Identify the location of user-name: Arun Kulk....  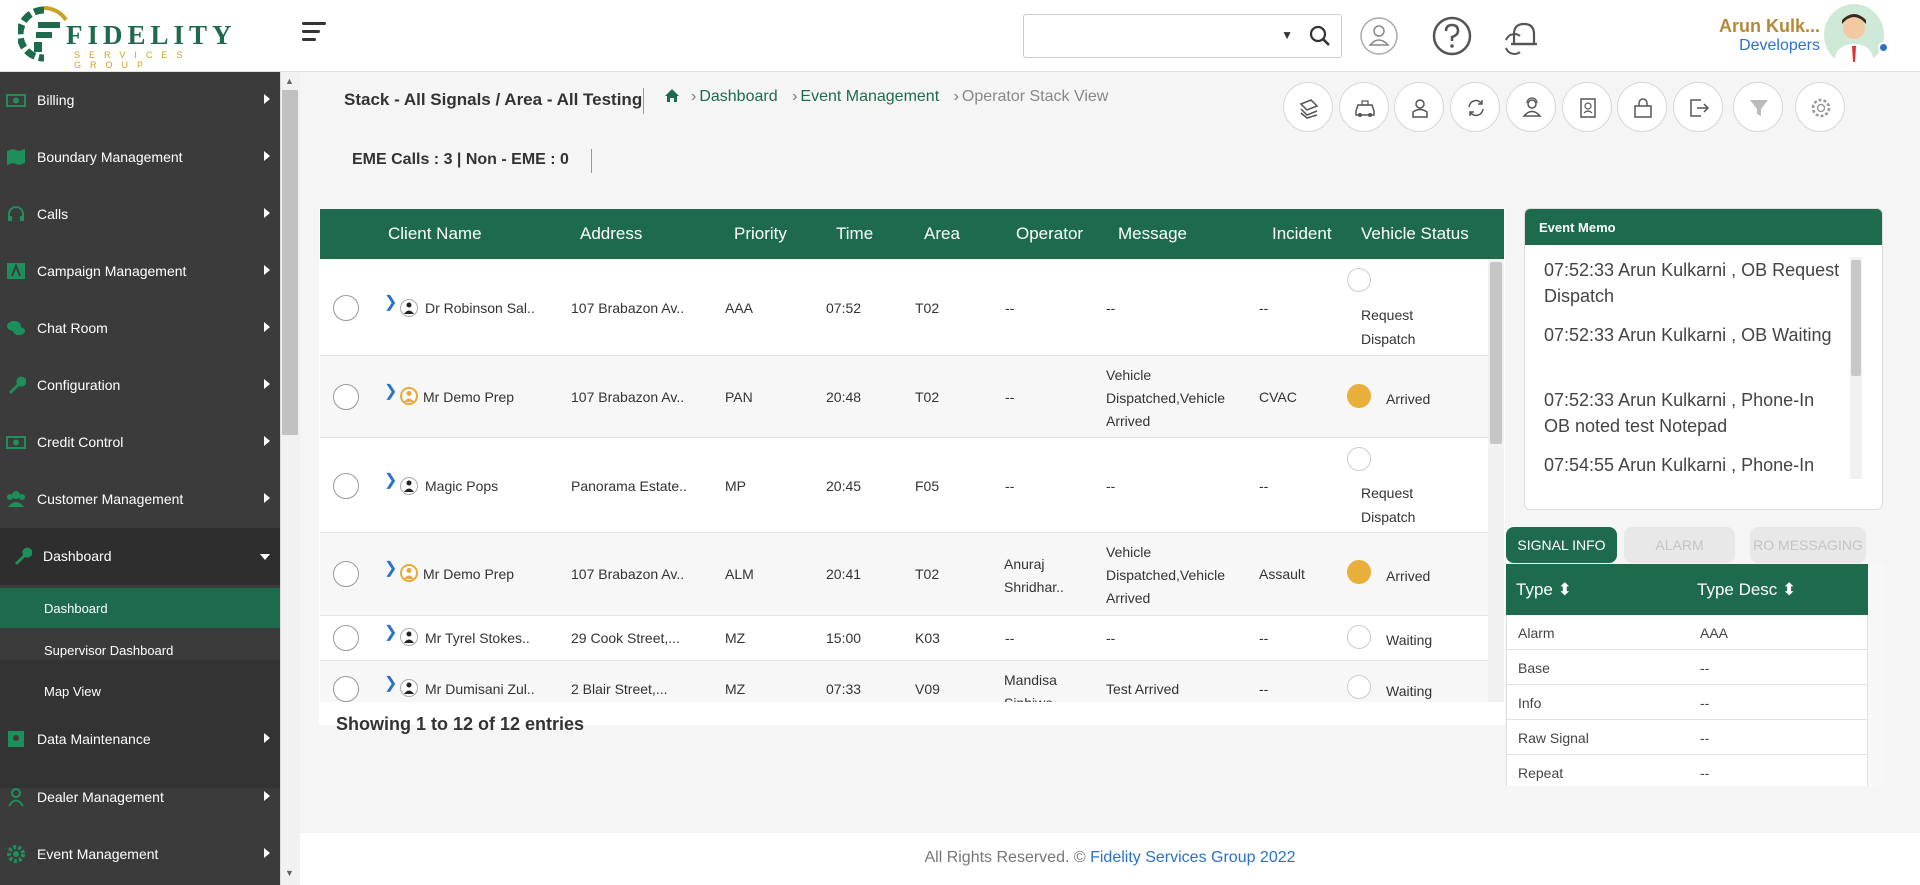
(1769, 26).